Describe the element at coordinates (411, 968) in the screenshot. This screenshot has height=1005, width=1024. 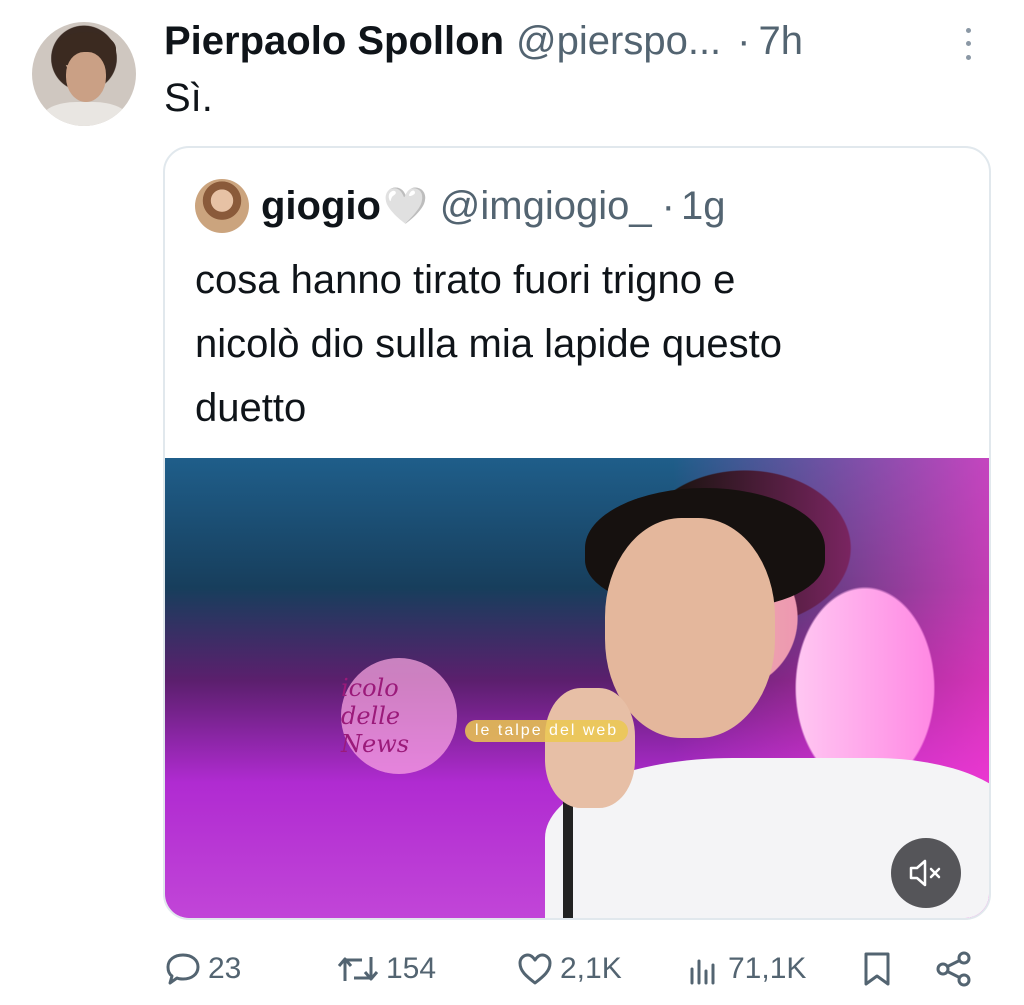
I see `retweet-count: 154` at that location.